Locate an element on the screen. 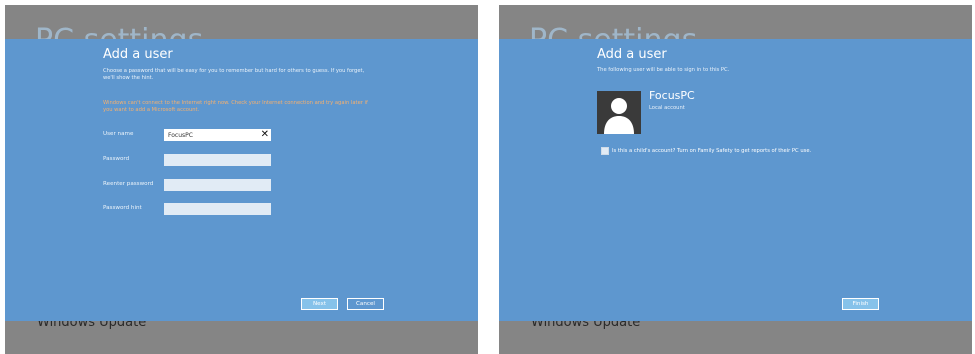 The image size is (975, 354). reenter-password-input is located at coordinates (217, 185).